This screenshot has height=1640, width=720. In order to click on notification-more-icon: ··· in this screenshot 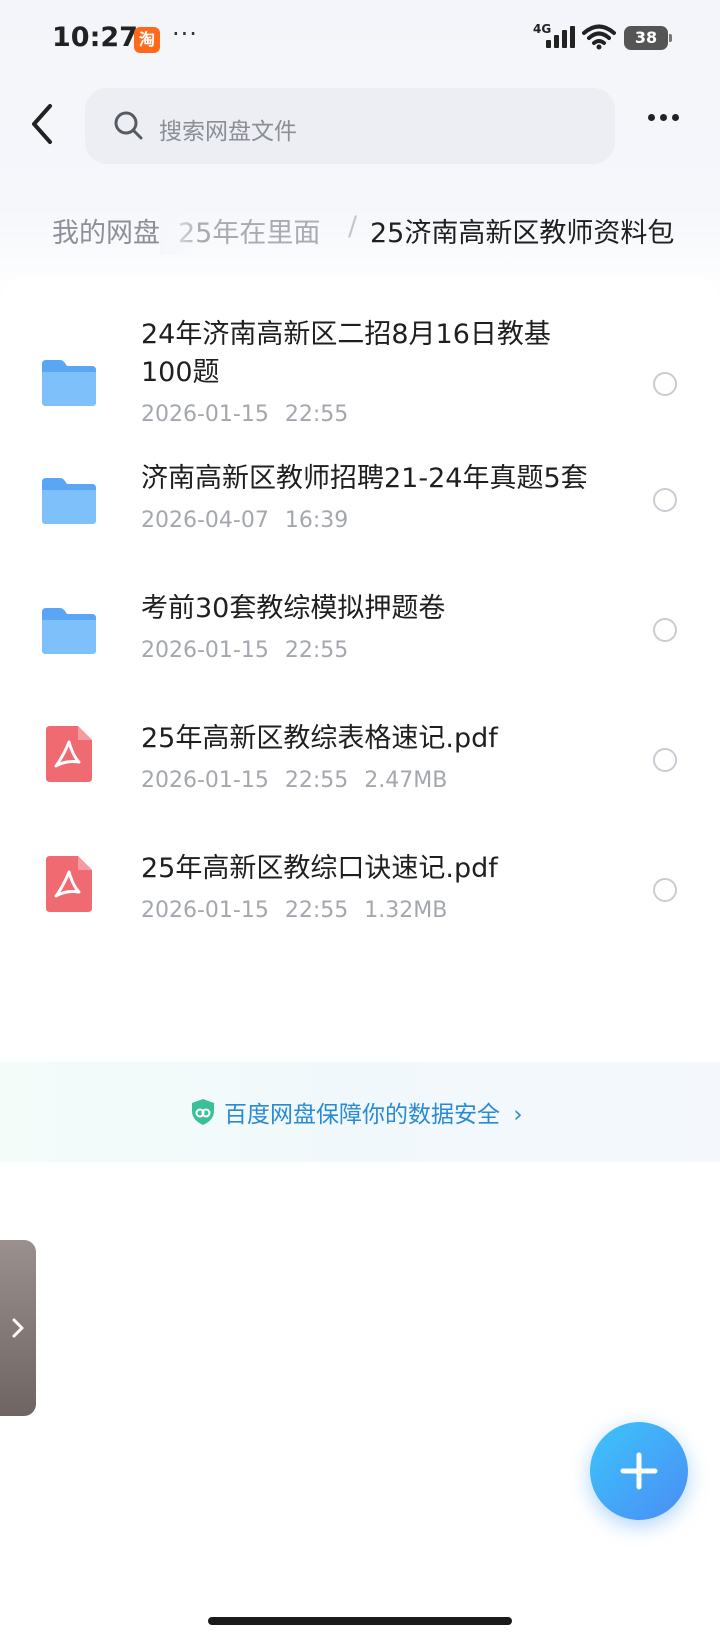, I will do `click(185, 34)`.